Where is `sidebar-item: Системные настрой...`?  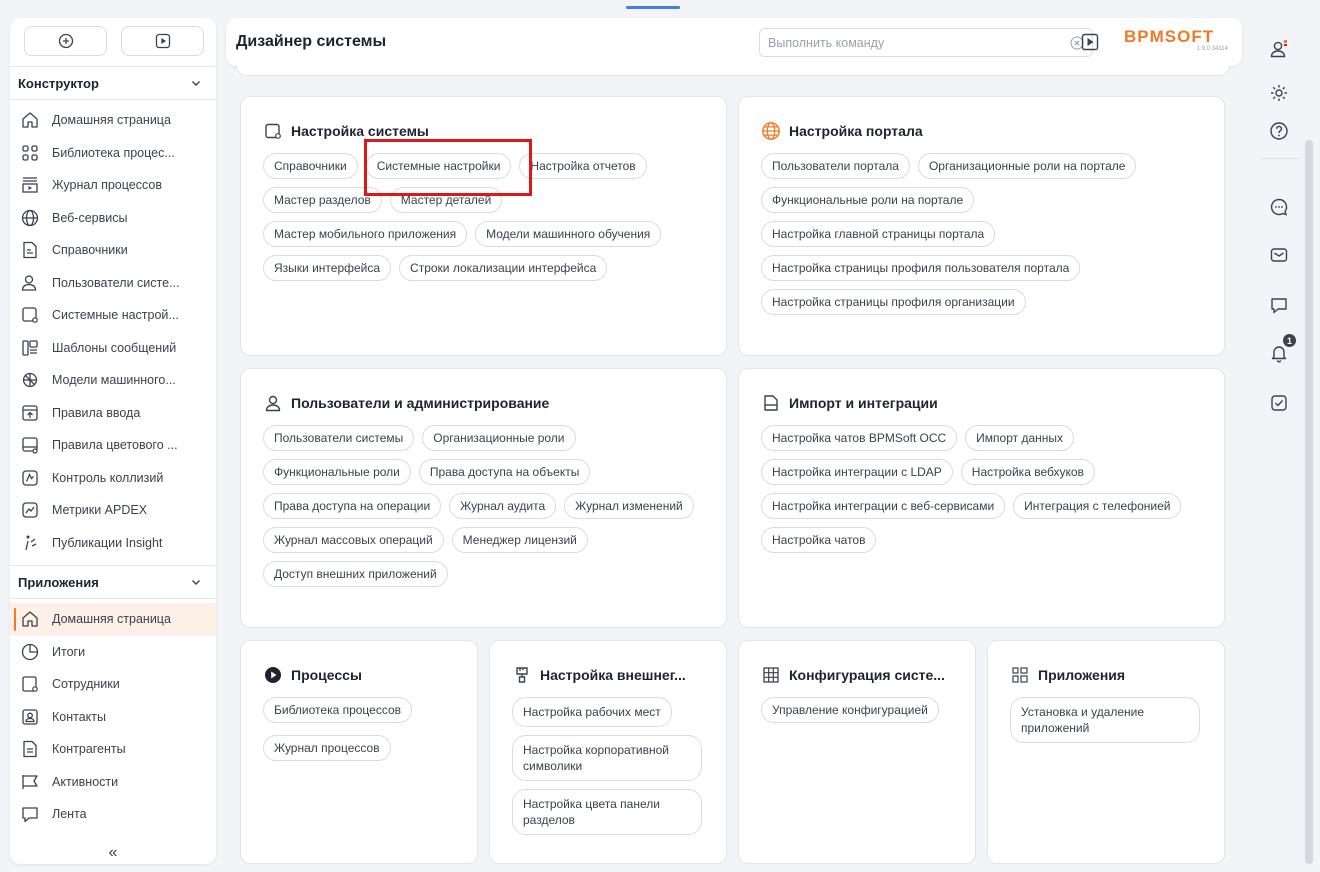
sidebar-item: Системные настрой... is located at coordinates (113, 315).